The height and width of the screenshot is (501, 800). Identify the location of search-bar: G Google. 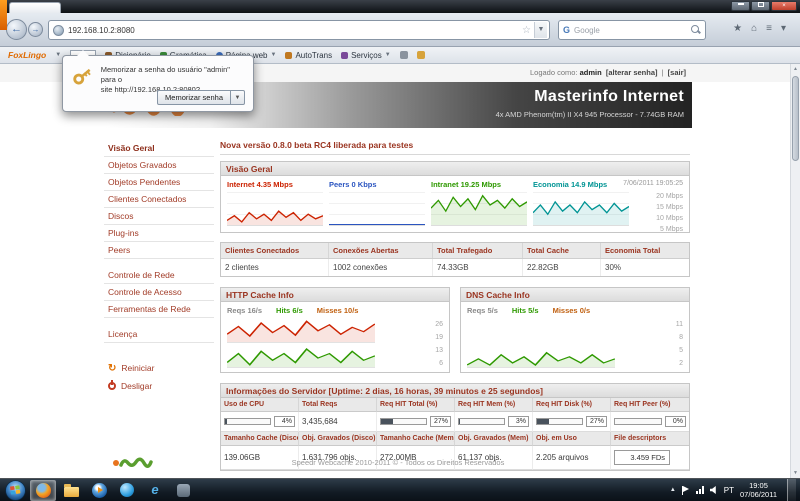
(632, 30).